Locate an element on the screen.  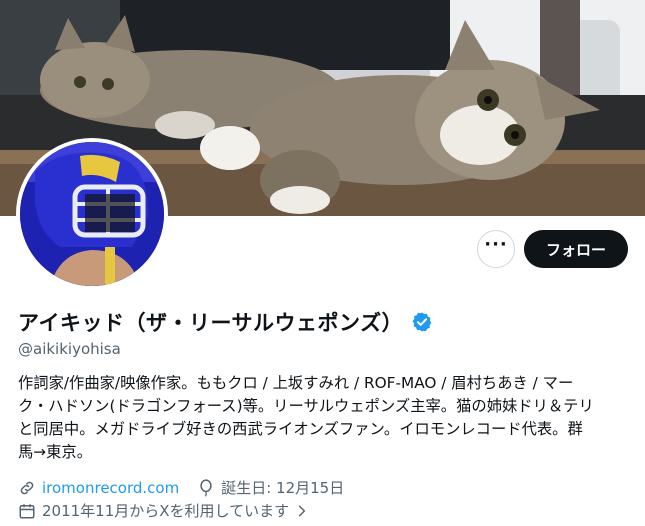
profile-avatar is located at coordinates (92, 214).